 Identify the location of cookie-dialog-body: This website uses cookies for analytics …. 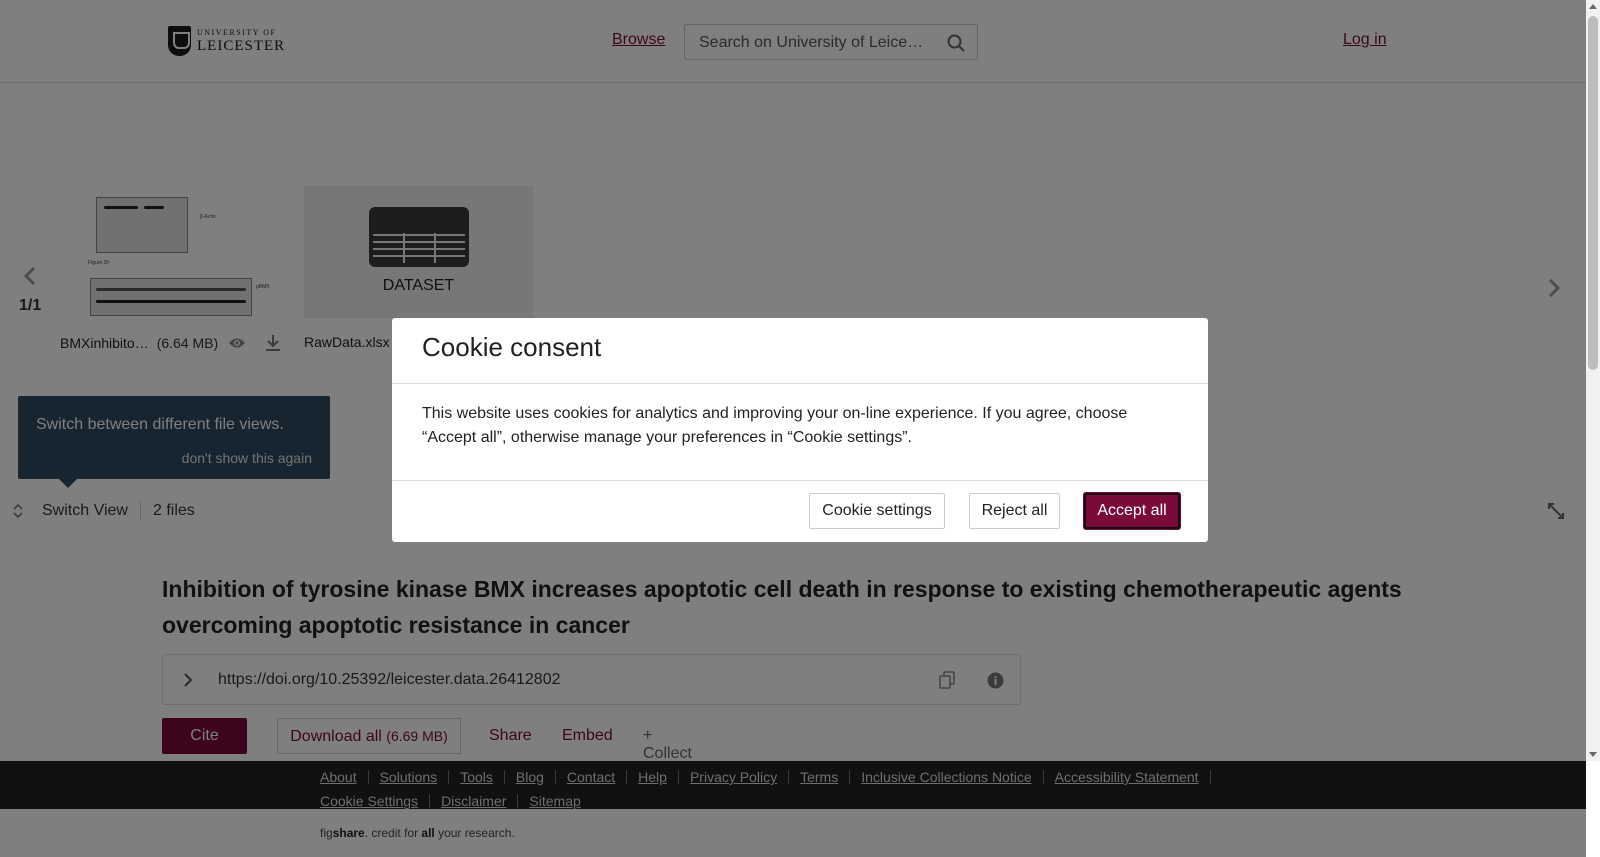
(775, 425).